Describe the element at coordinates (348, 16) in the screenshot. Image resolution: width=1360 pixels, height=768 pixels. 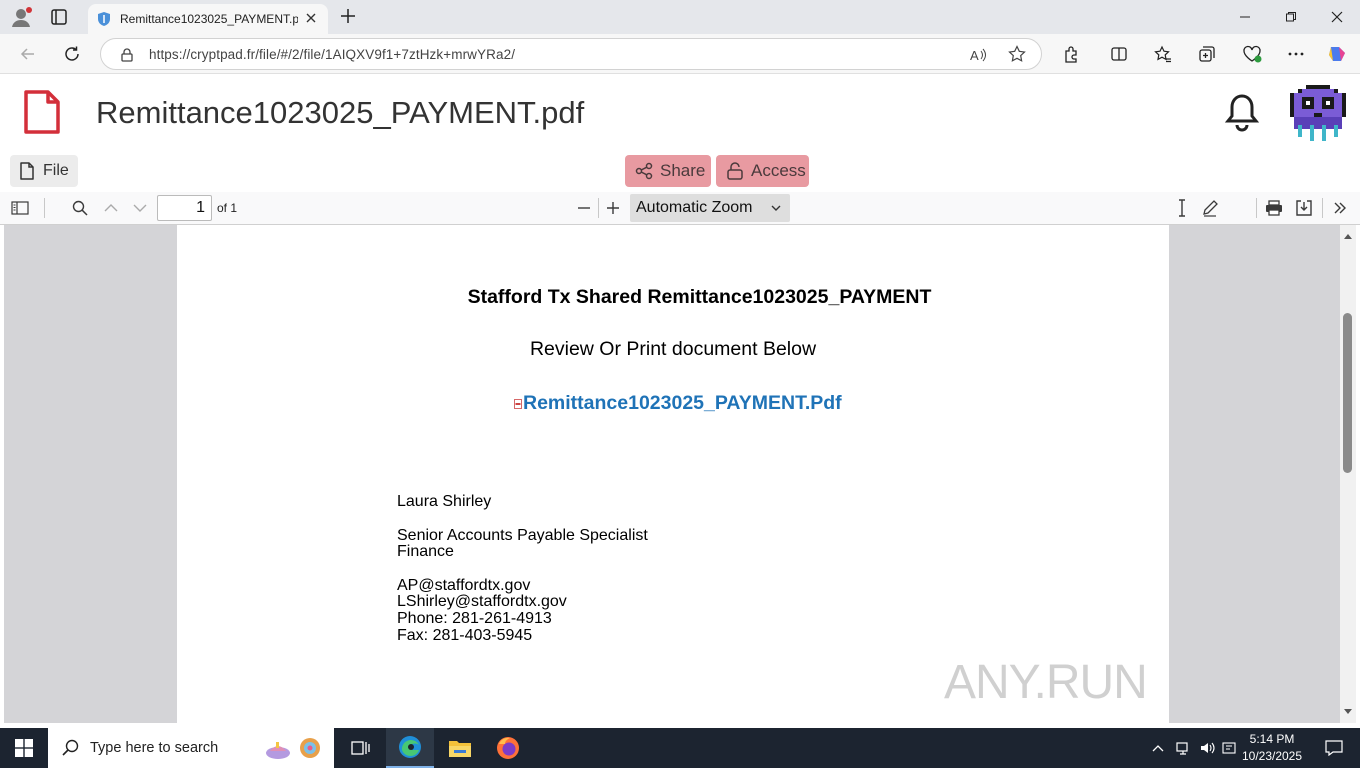
I see `new-tab-icon` at that location.